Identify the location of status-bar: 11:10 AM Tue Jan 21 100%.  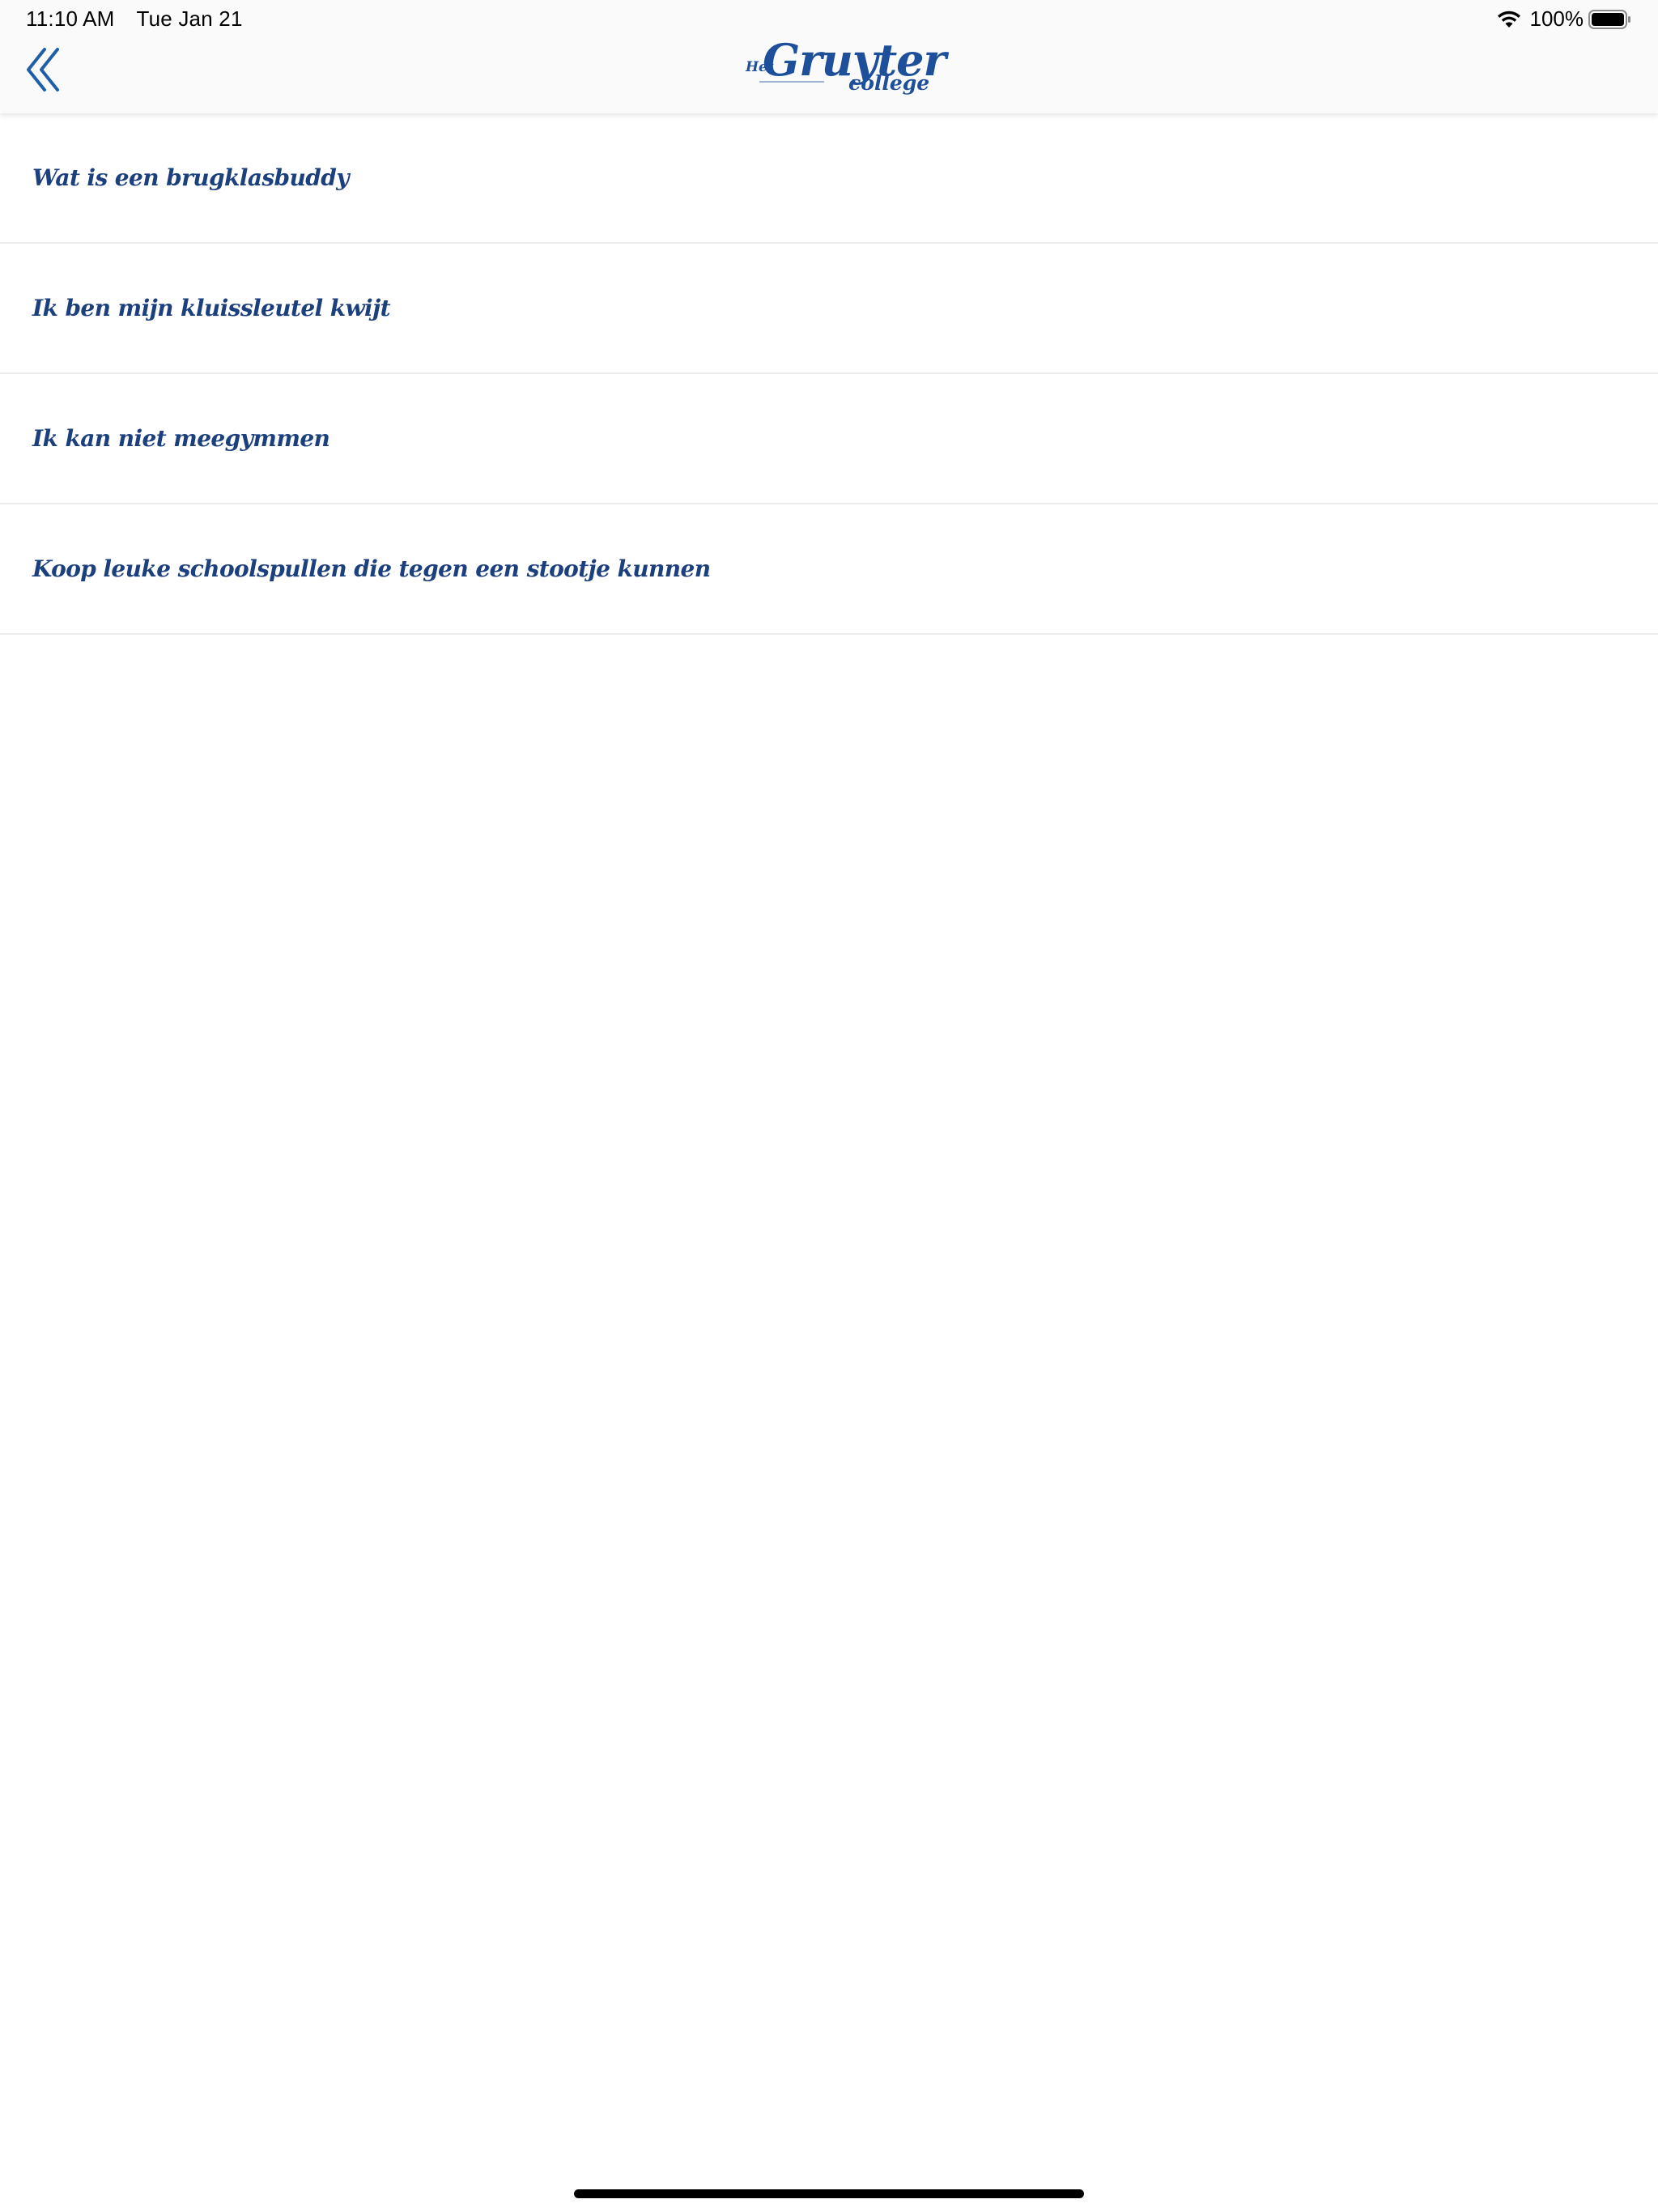
(829, 19).